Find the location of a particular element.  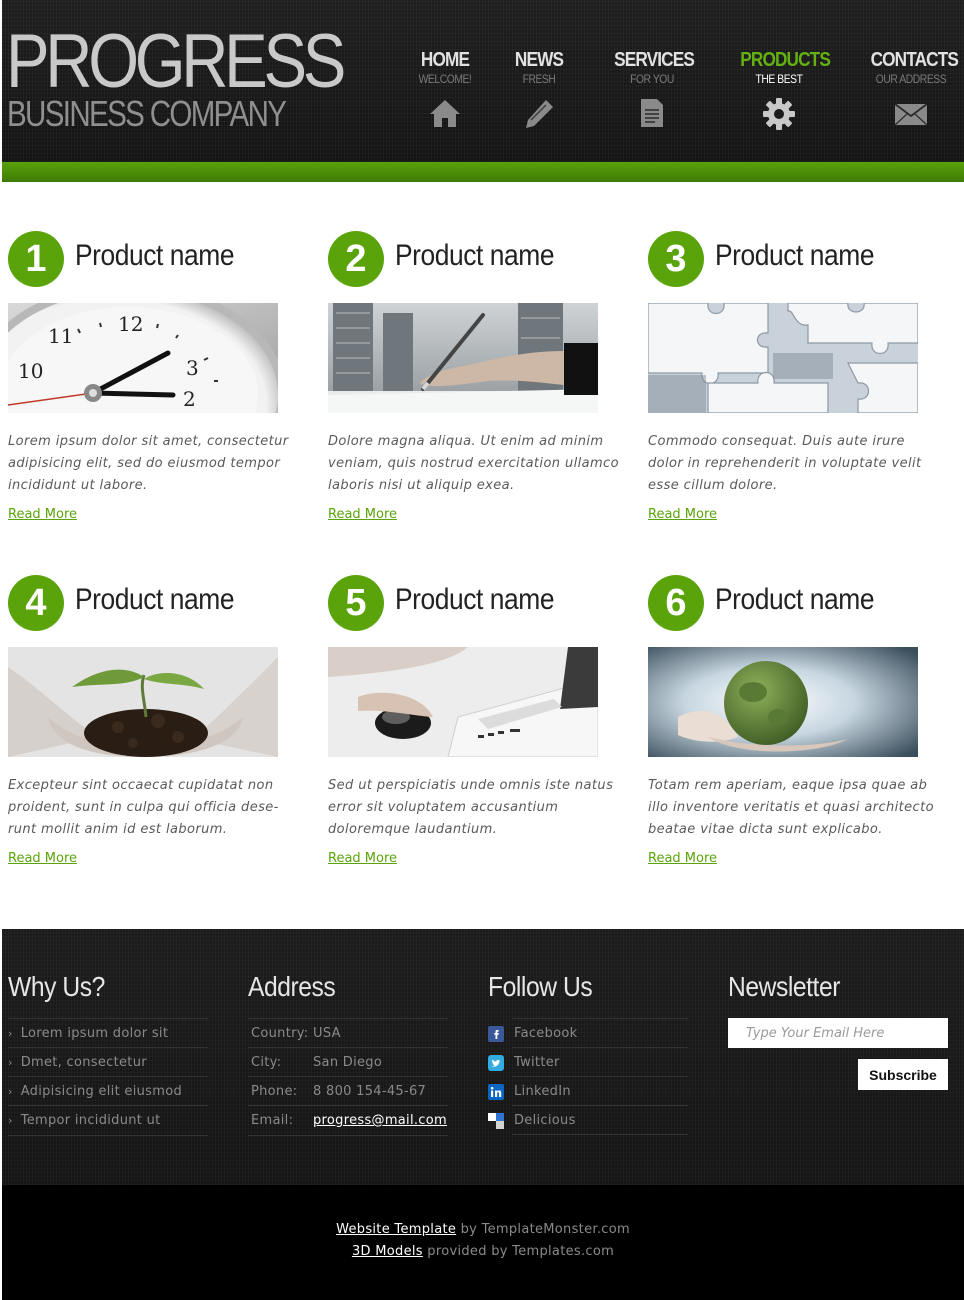

product-number-badge: 4 is located at coordinates (36, 603).